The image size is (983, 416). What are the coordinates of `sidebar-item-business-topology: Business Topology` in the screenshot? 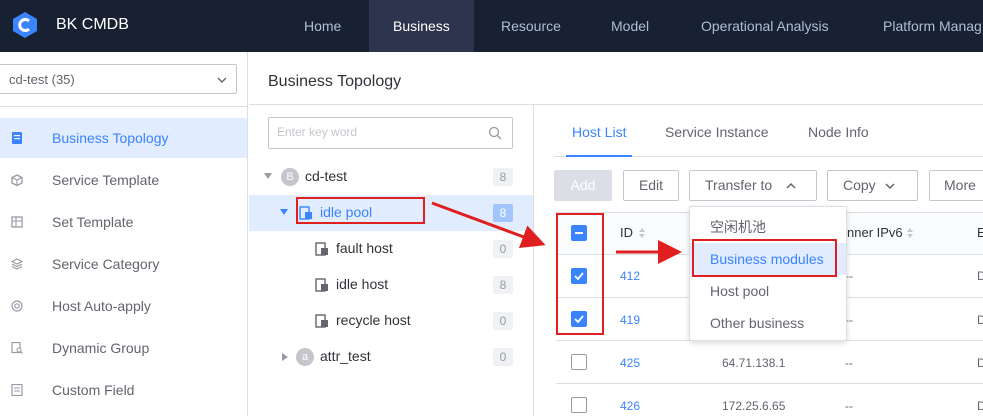 It's located at (123, 138).